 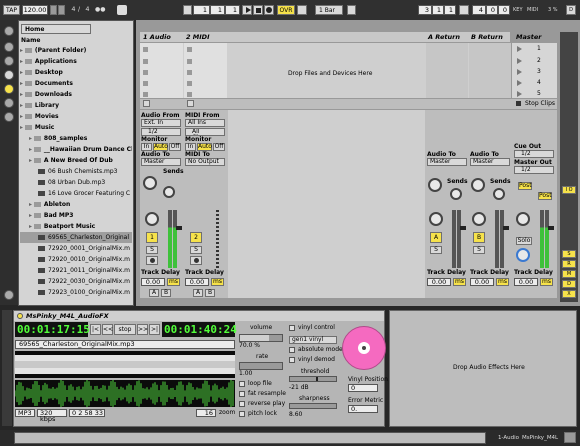 What do you see at coordinates (539, 61) in the screenshot?
I see `scene-2: 2` at bounding box center [539, 61].